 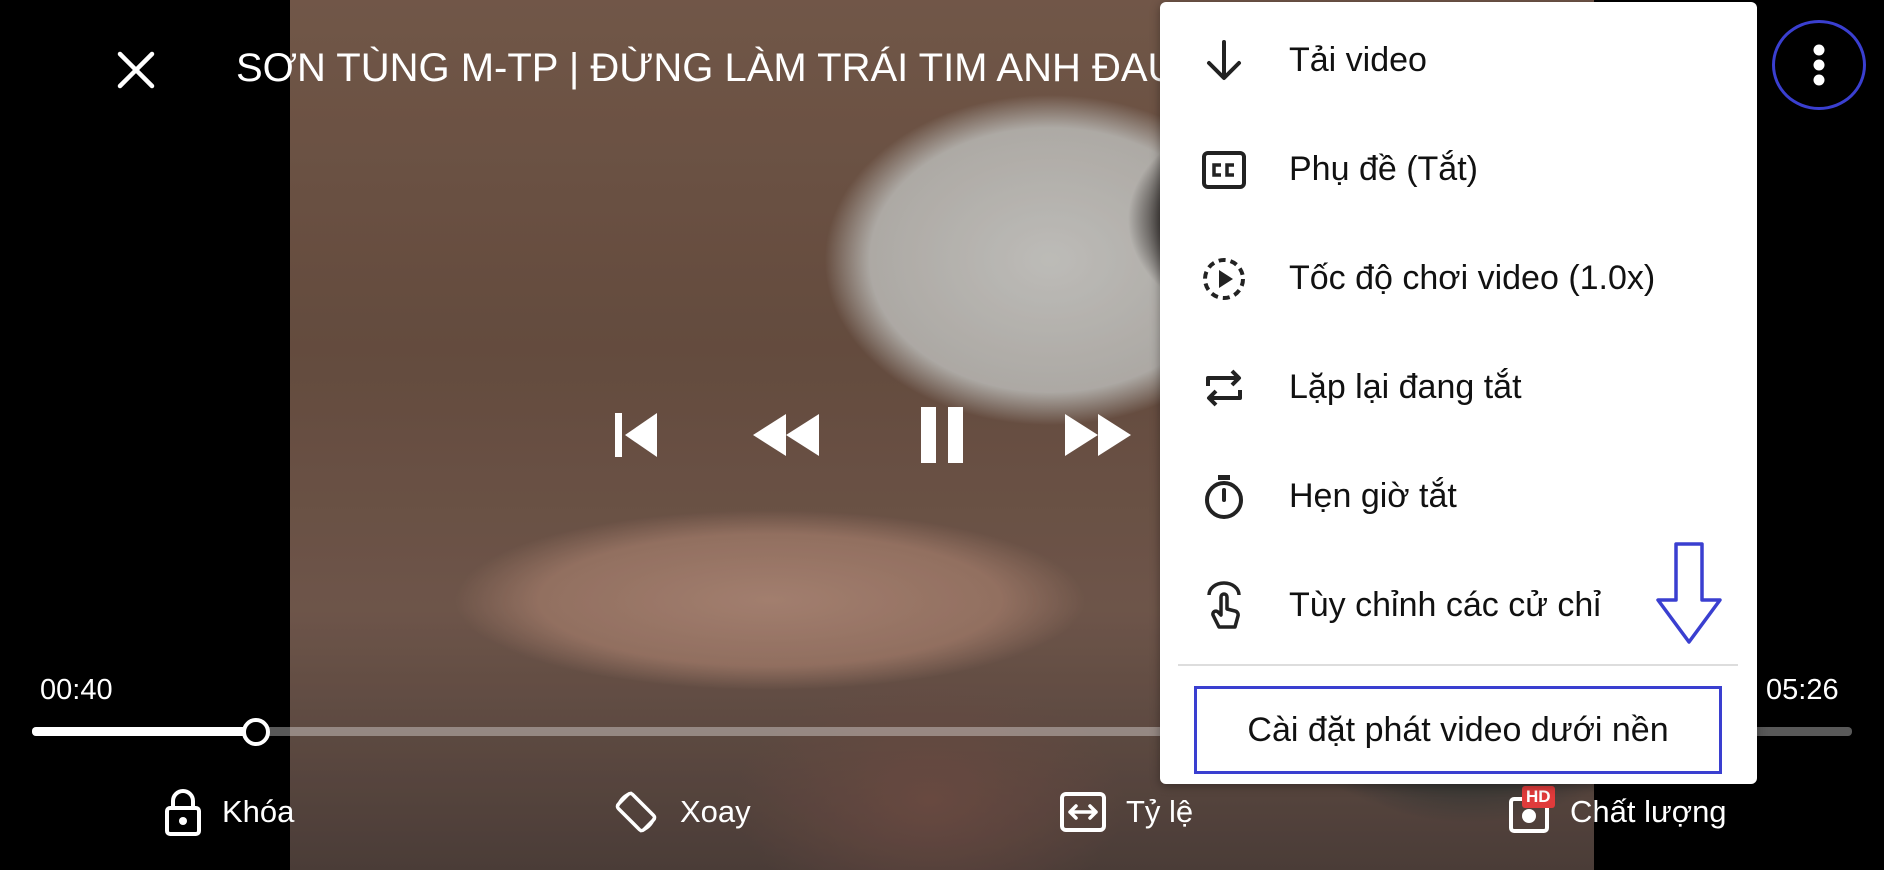 I want to click on menu-item-subtitles: Phụ đề (Tắt), so click(x=1458, y=169).